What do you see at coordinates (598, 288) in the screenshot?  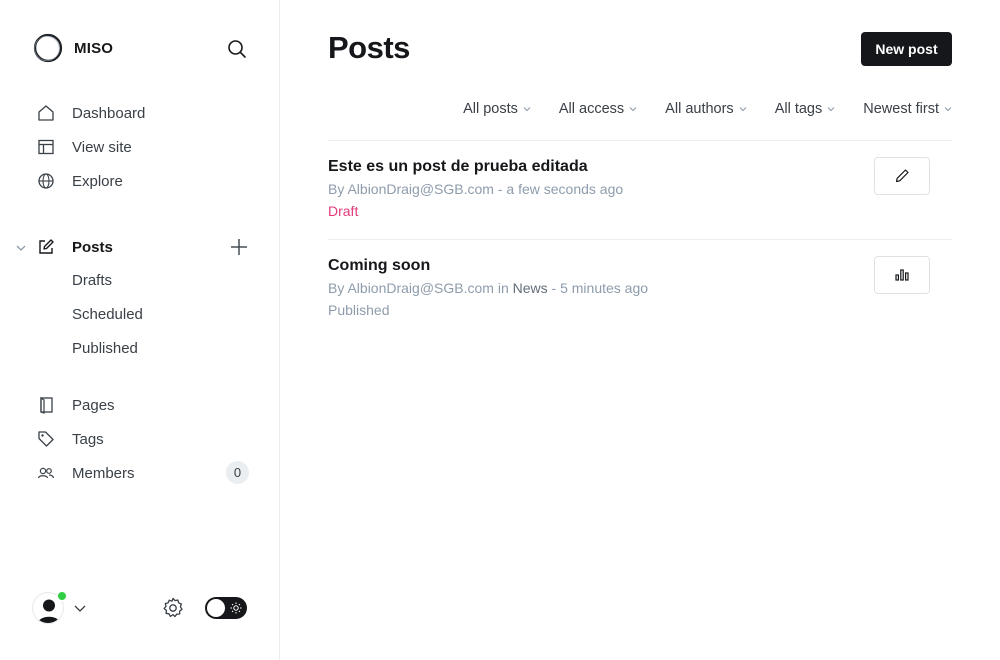 I see `post-time: - 5 minutes ago` at bounding box center [598, 288].